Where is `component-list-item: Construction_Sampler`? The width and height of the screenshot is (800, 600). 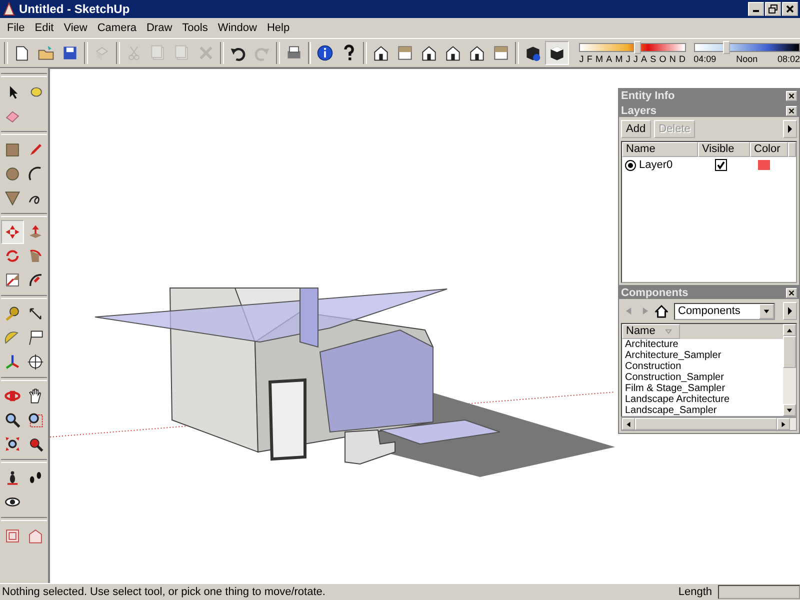 component-list-item: Construction_Sampler is located at coordinates (704, 377).